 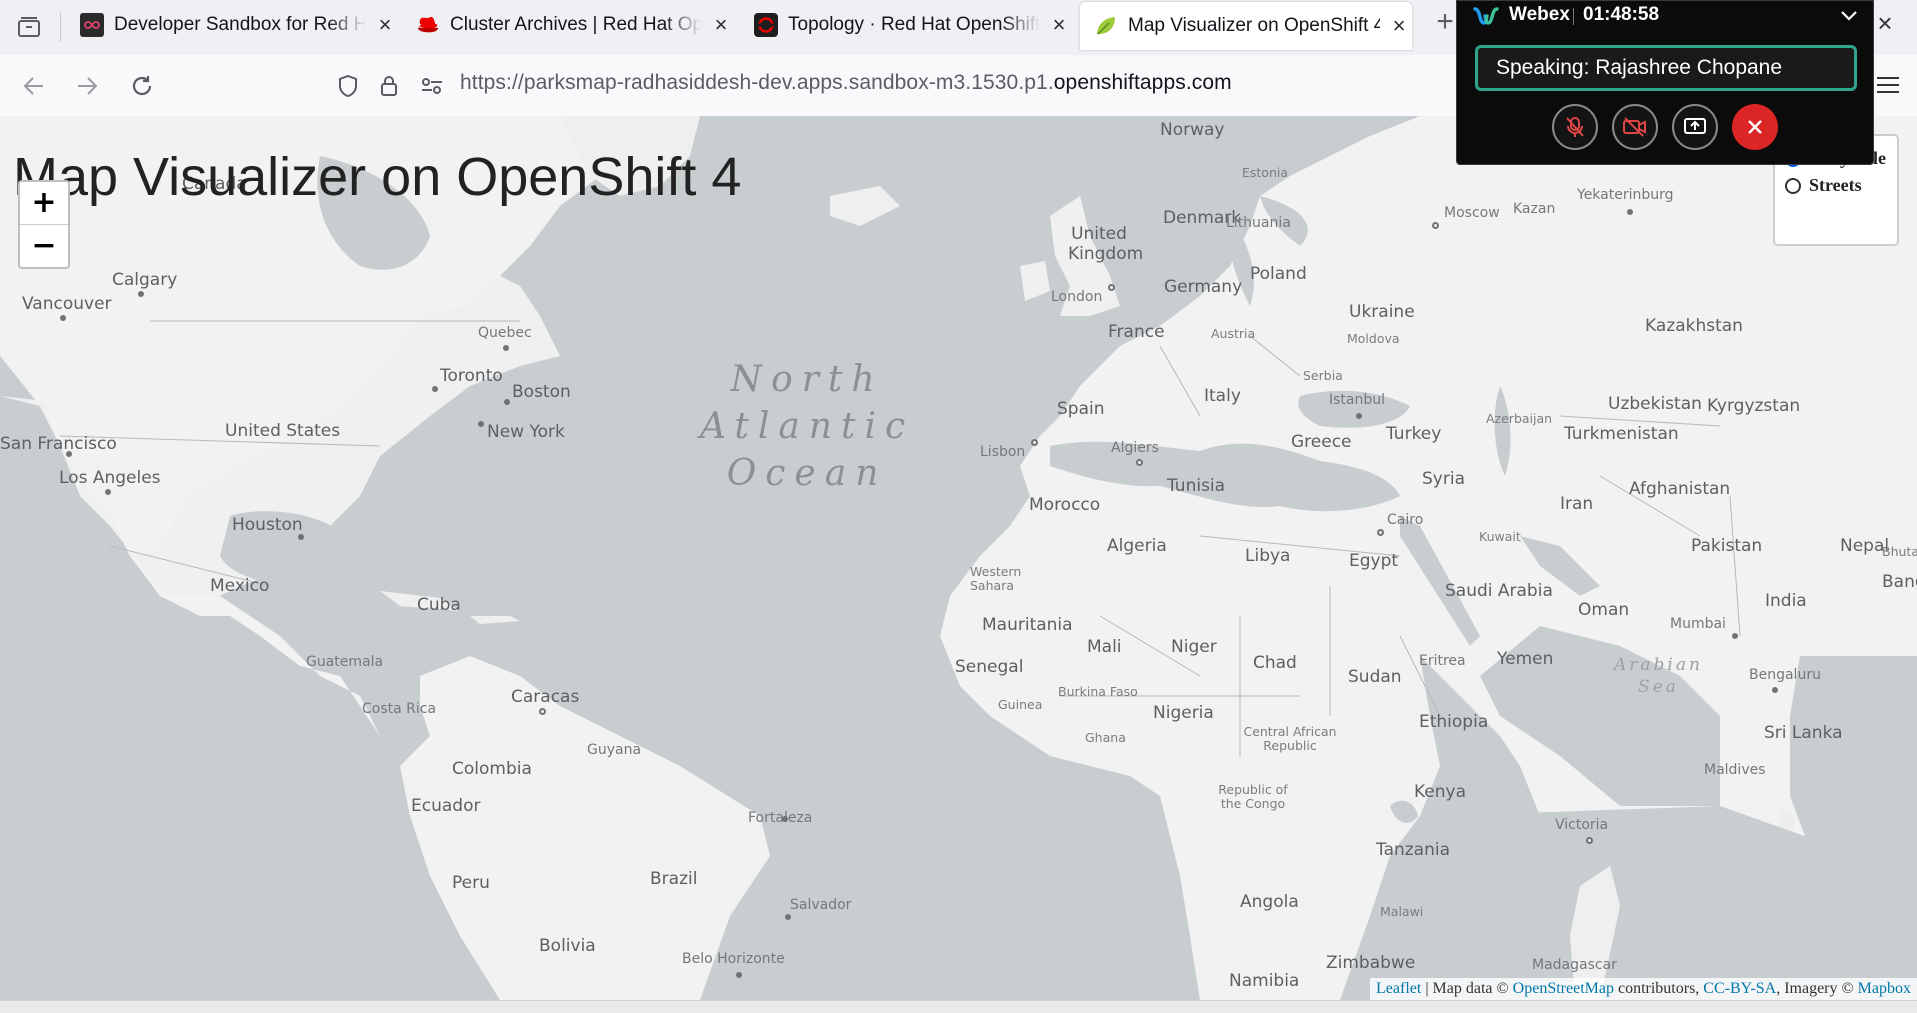 I want to click on mute-button, so click(x=1575, y=127).